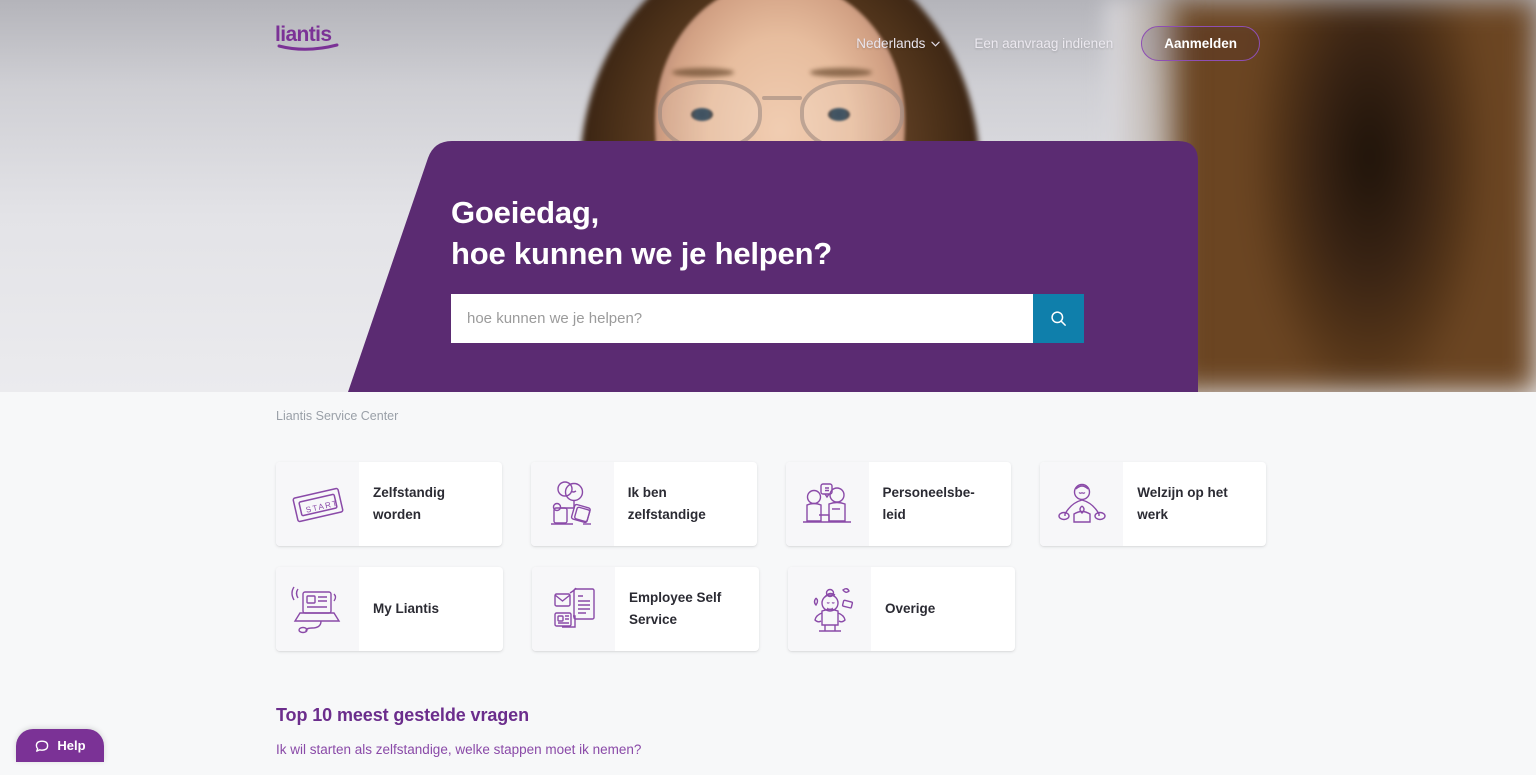 The image size is (1536, 775). What do you see at coordinates (1182, 503) in the screenshot?
I see `card-label: Welzijn op het werk` at bounding box center [1182, 503].